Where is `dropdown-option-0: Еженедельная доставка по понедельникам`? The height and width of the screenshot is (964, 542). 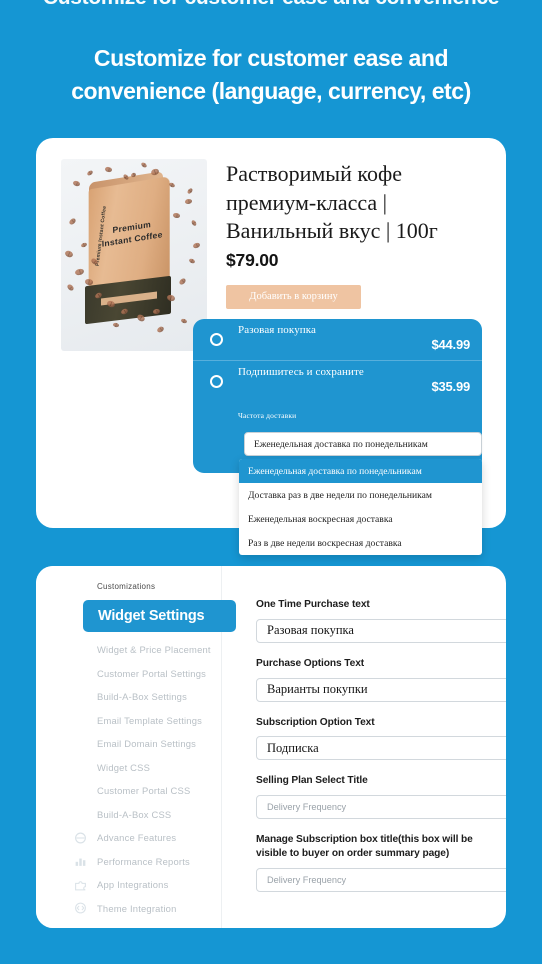 dropdown-option-0: Еженедельная доставка по понедельникам is located at coordinates (360, 471).